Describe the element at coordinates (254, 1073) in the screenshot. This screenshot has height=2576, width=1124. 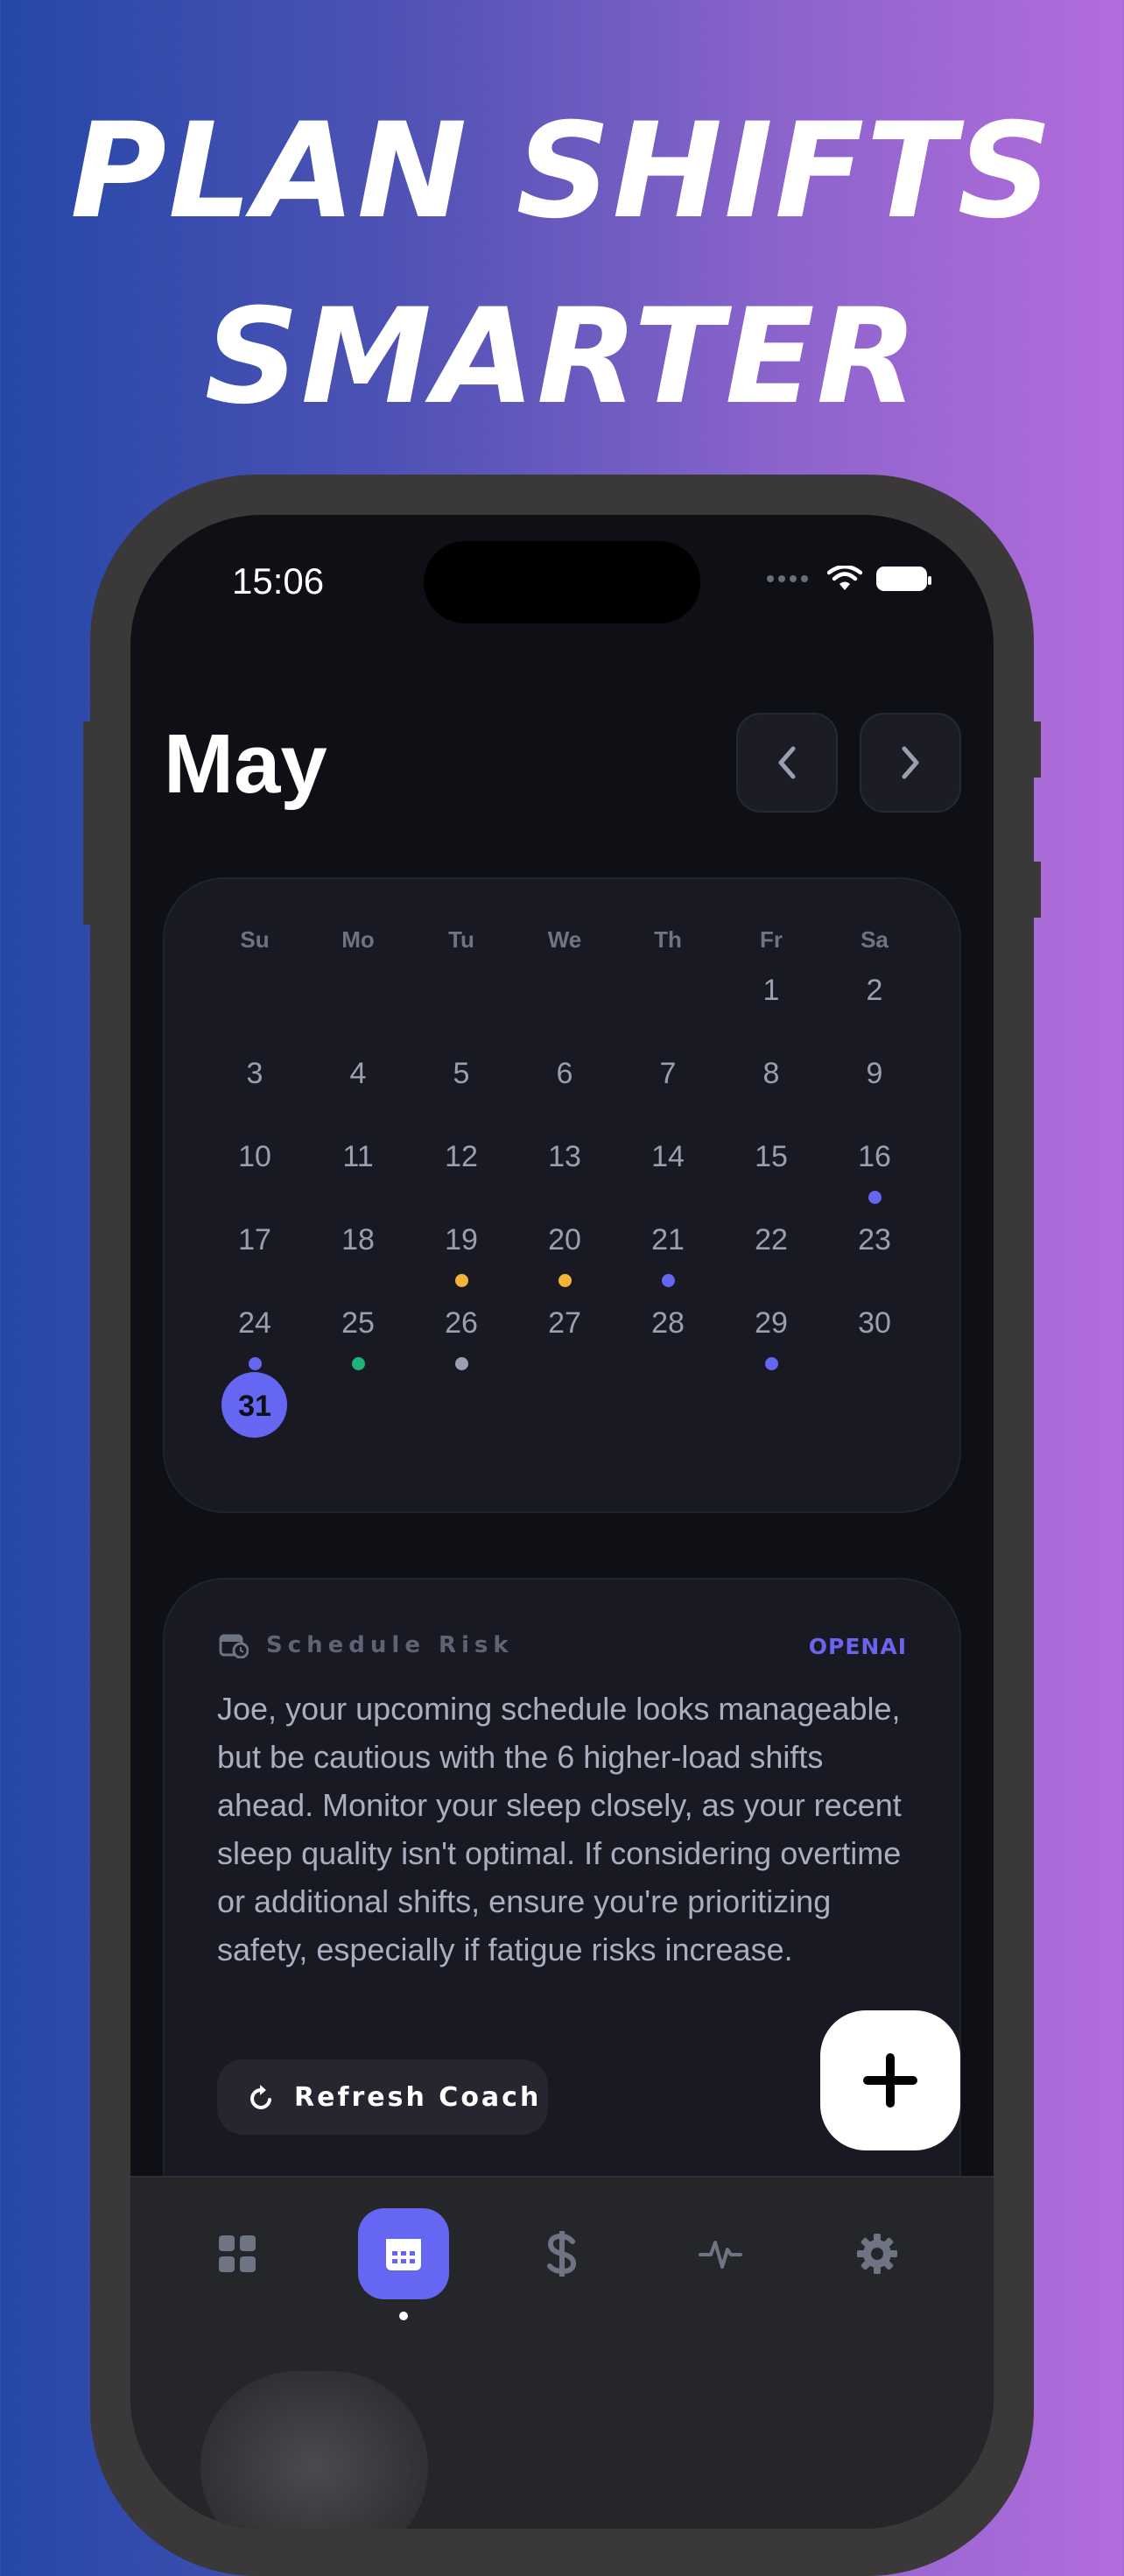
I see `calendar-day-number: 3` at that location.